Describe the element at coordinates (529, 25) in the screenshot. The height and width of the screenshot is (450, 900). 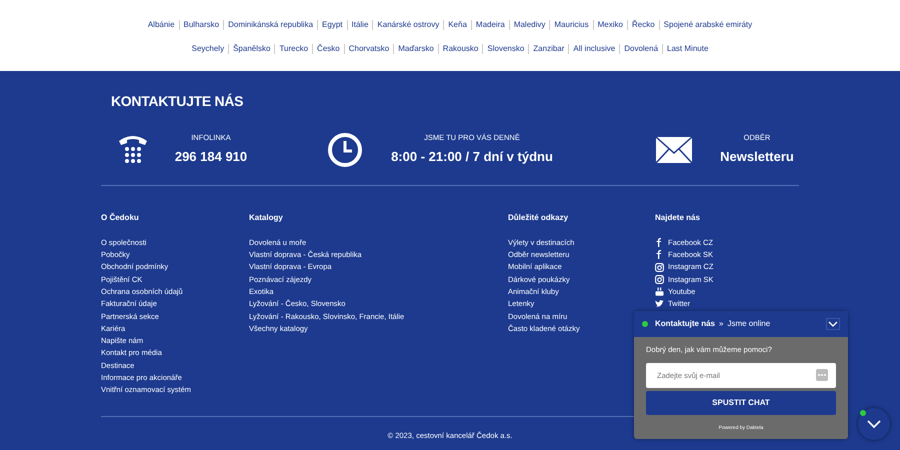
I see `destination-link: Maledivy` at that location.